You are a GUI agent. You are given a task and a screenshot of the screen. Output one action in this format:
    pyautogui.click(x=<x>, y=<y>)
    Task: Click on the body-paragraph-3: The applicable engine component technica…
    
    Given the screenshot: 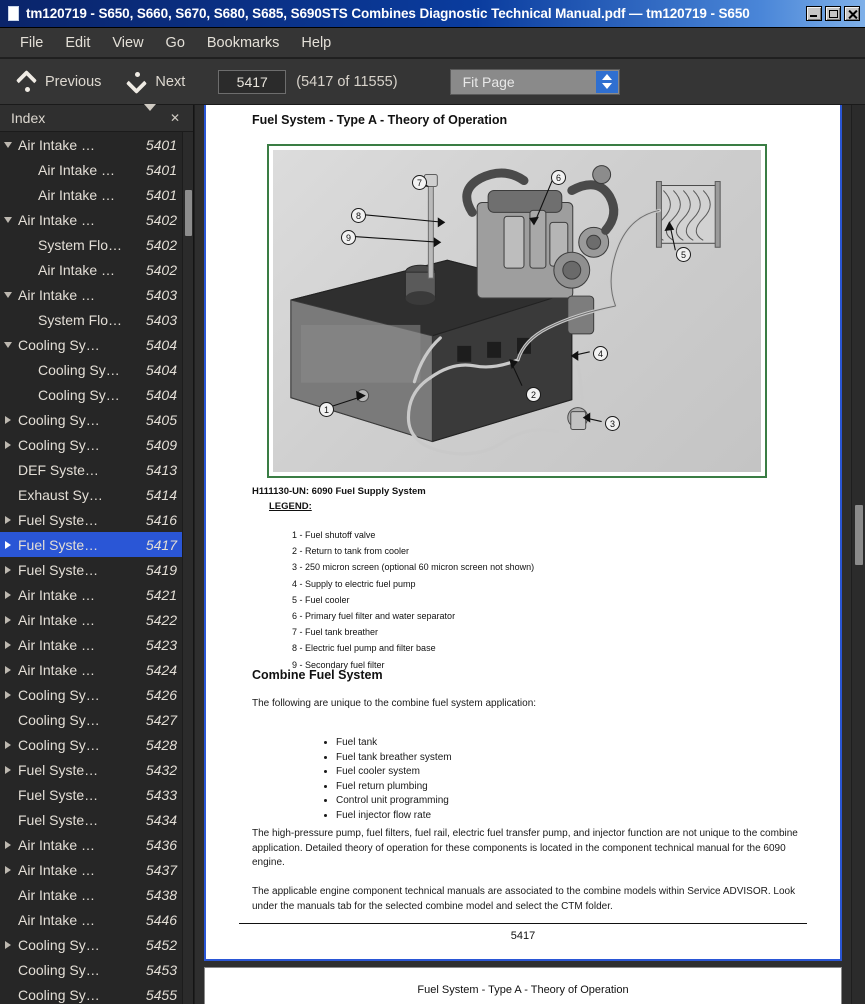 What is the action you would take?
    pyautogui.click(x=524, y=899)
    